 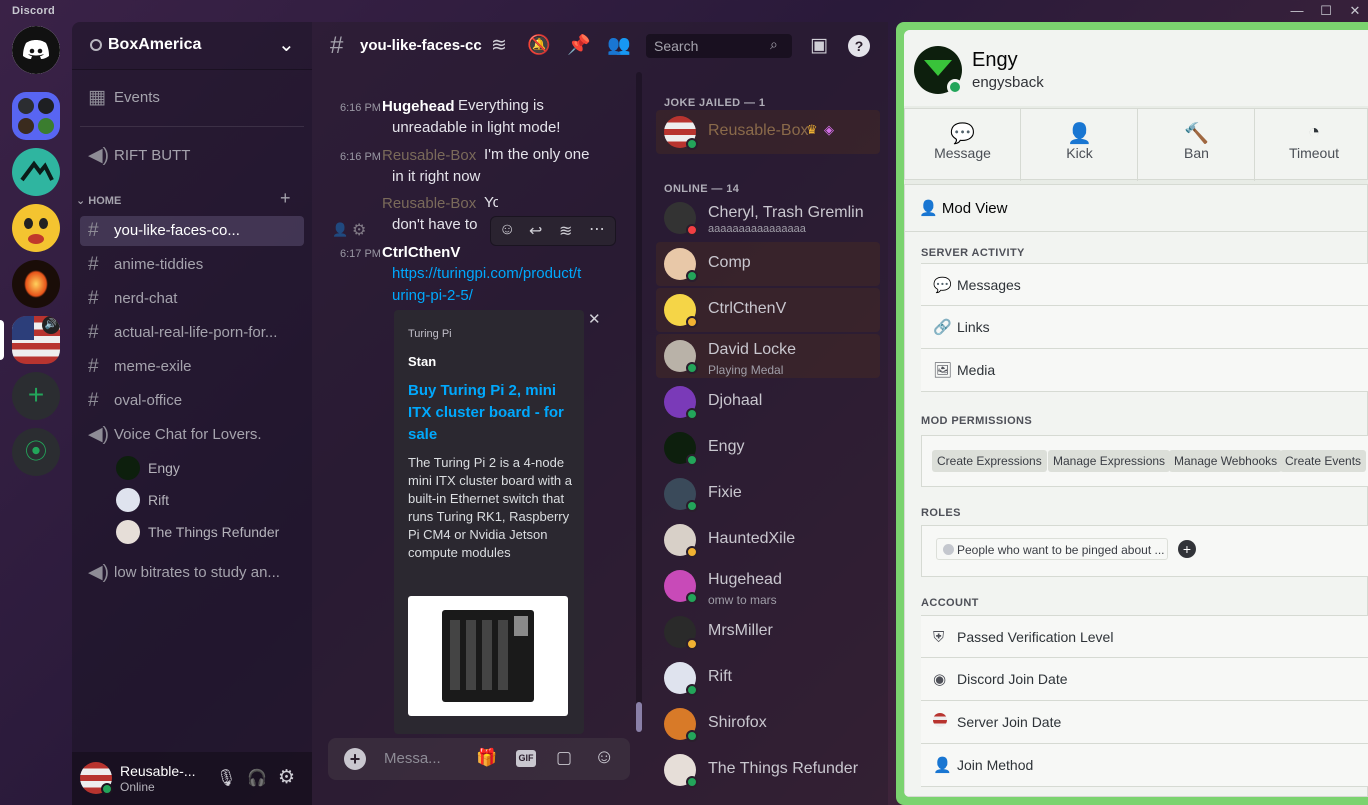 I want to click on add-channel-icon: +, so click(x=285, y=198).